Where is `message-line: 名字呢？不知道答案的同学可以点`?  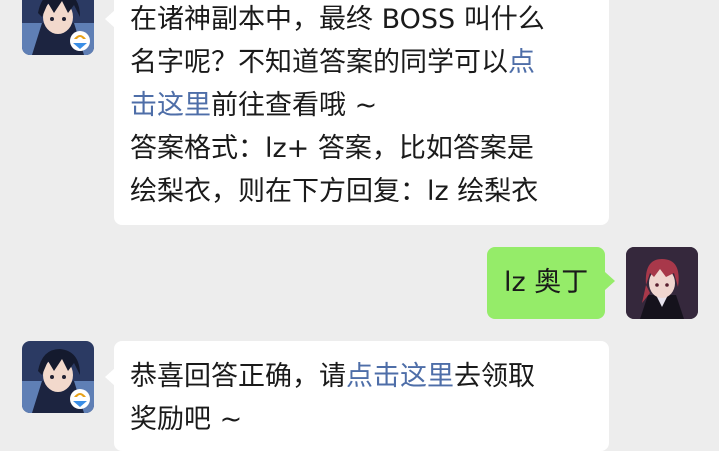 message-line: 名字呢？不知道答案的同学可以点 is located at coordinates (369, 62).